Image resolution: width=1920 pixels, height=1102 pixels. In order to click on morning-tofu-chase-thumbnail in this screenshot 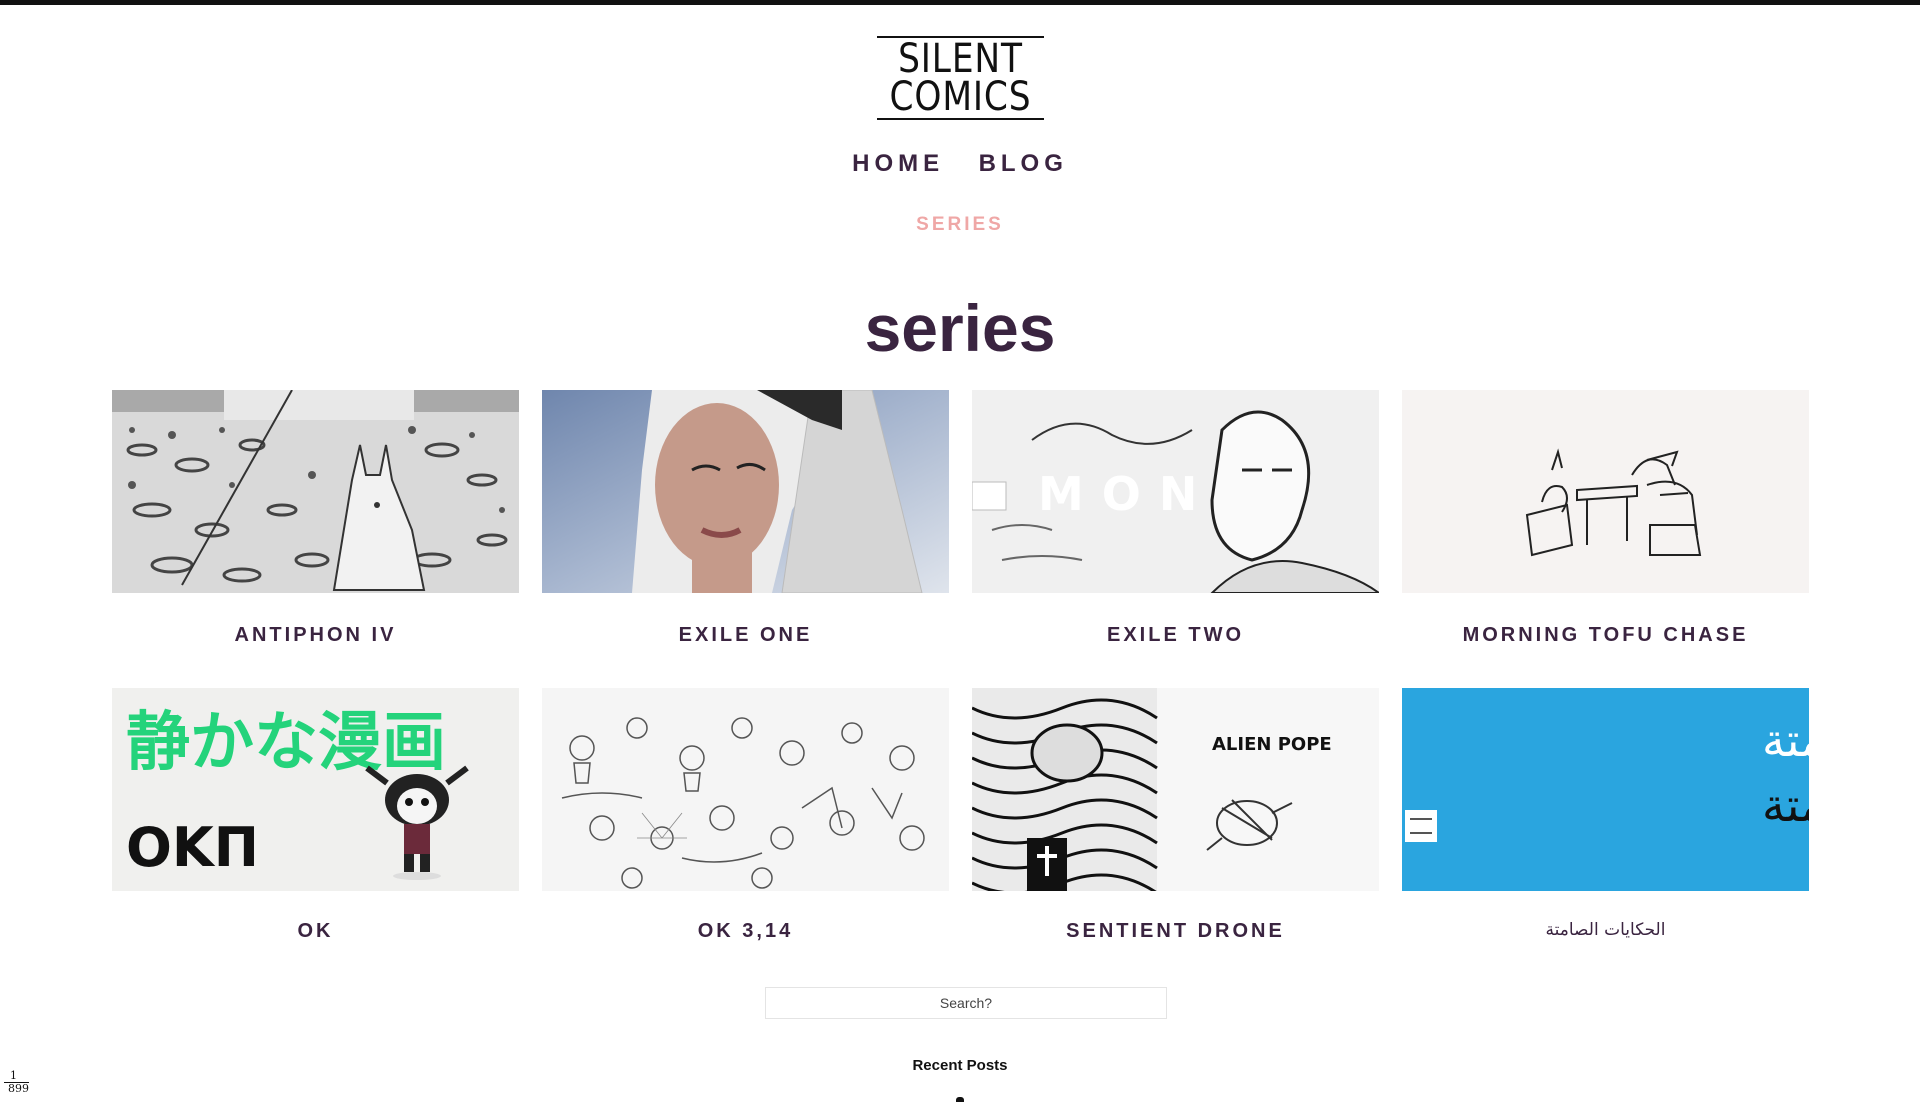, I will do `click(1605, 491)`.